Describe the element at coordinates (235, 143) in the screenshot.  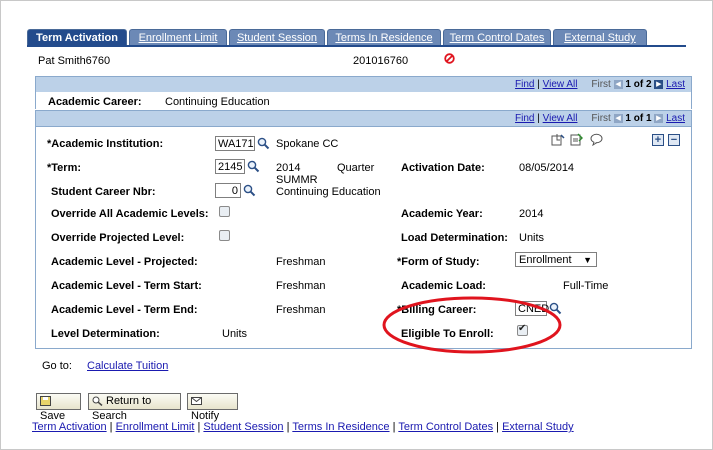
I see `institution-input: WA171` at that location.